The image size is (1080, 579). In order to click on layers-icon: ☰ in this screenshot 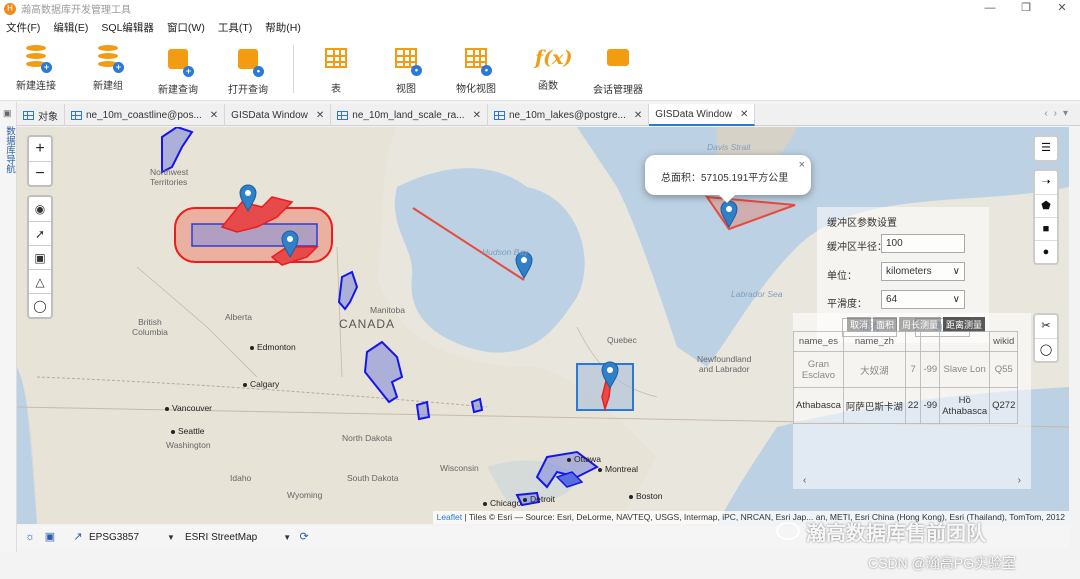, I will do `click(1046, 148)`.